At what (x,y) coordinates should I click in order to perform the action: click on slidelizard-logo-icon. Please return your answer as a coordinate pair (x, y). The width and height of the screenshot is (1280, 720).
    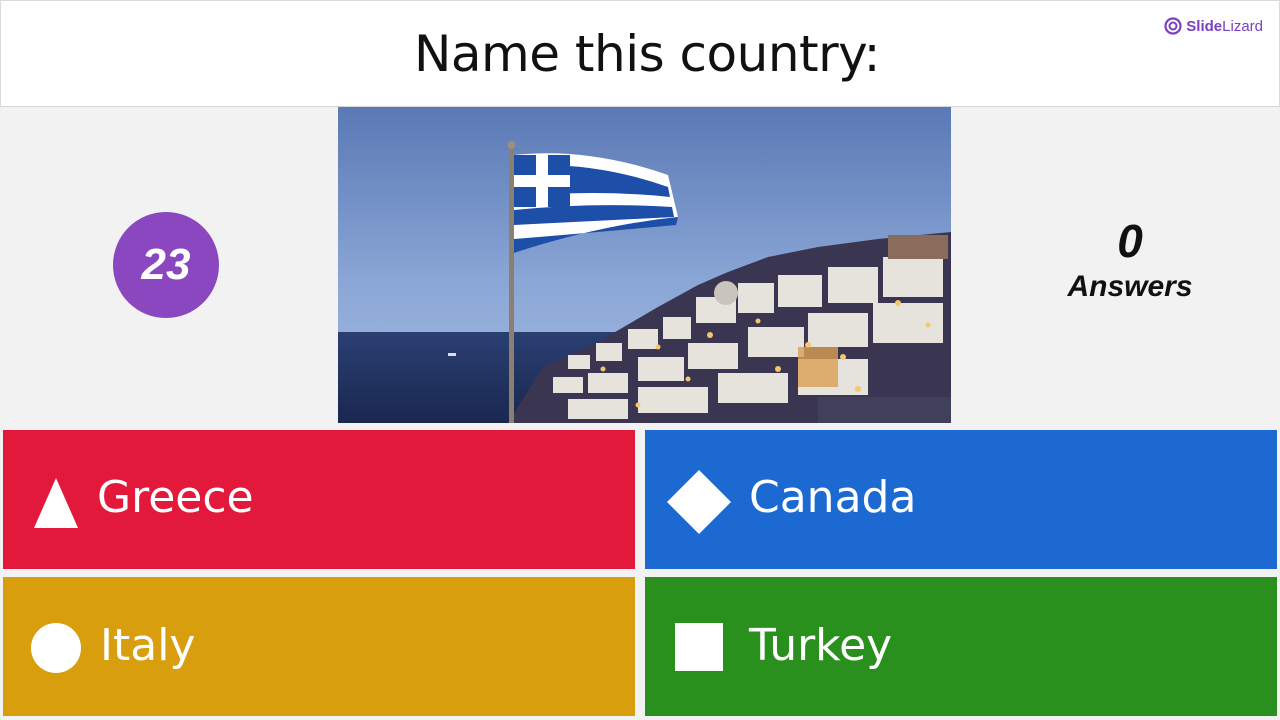
    Looking at the image, I should click on (1173, 26).